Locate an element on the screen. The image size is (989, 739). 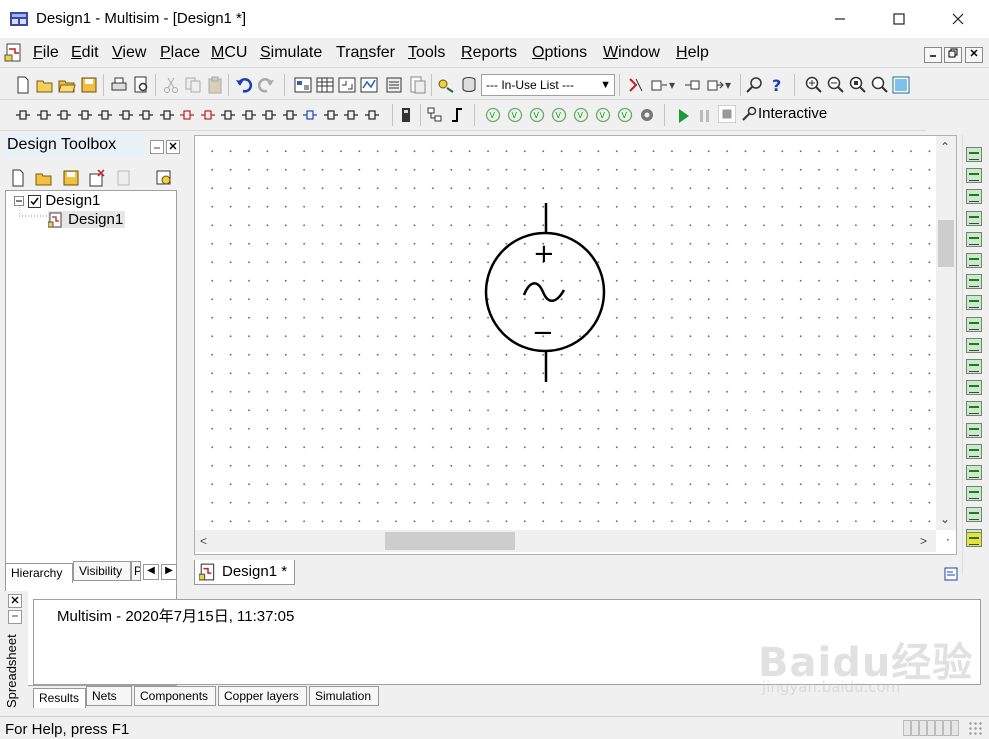
grapher-icon is located at coordinates (369, 85).